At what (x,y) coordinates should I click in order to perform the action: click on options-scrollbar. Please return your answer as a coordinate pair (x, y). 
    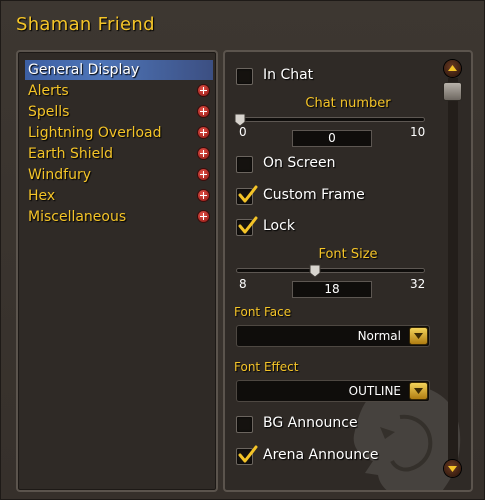
    Looking at the image, I should click on (454, 270).